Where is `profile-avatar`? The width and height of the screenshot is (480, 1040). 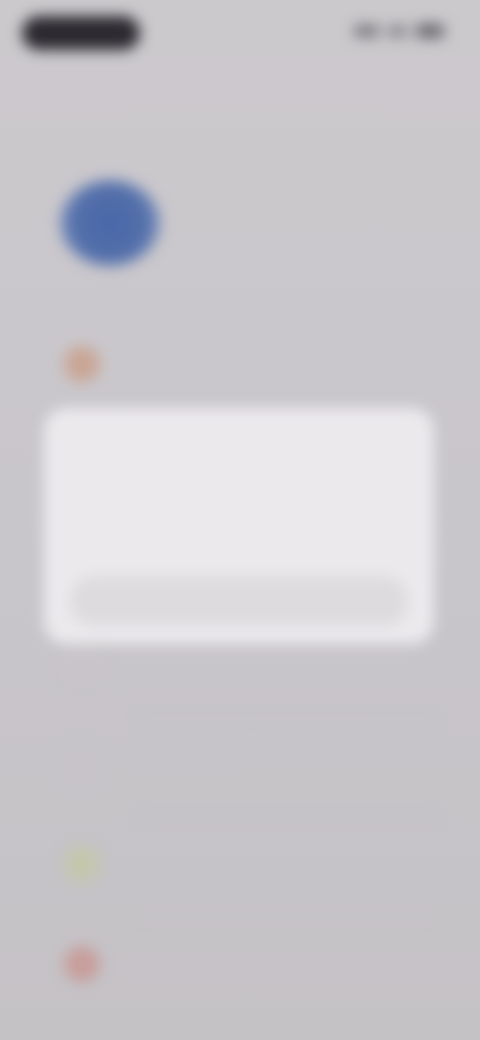
profile-avatar is located at coordinates (110, 223).